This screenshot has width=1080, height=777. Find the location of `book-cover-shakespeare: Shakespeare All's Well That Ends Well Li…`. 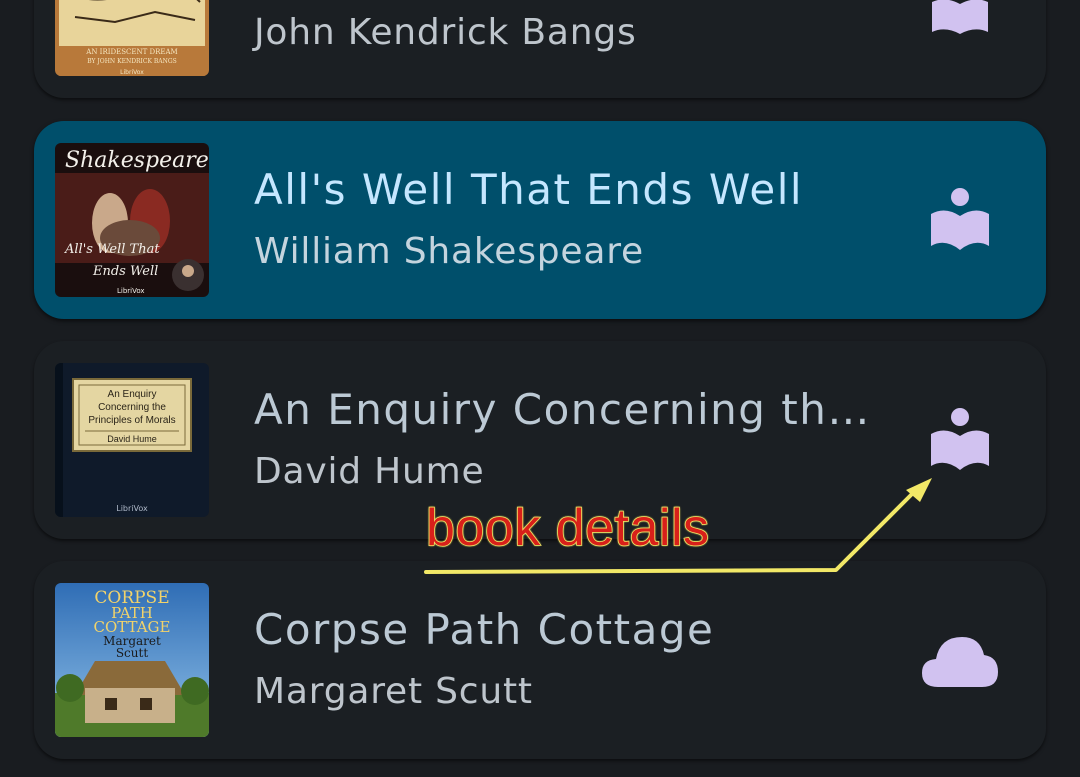

book-cover-shakespeare: Shakespeare All's Well That Ends Well Li… is located at coordinates (132, 220).